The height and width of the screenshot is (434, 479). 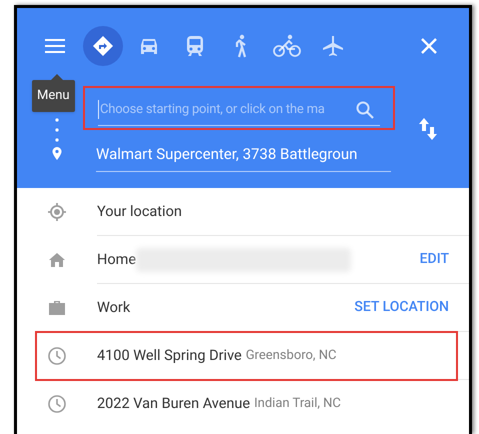 What do you see at coordinates (227, 154) in the screenshot?
I see `destination-field: Walmart Supercenter, 3738 Battlegroun` at bounding box center [227, 154].